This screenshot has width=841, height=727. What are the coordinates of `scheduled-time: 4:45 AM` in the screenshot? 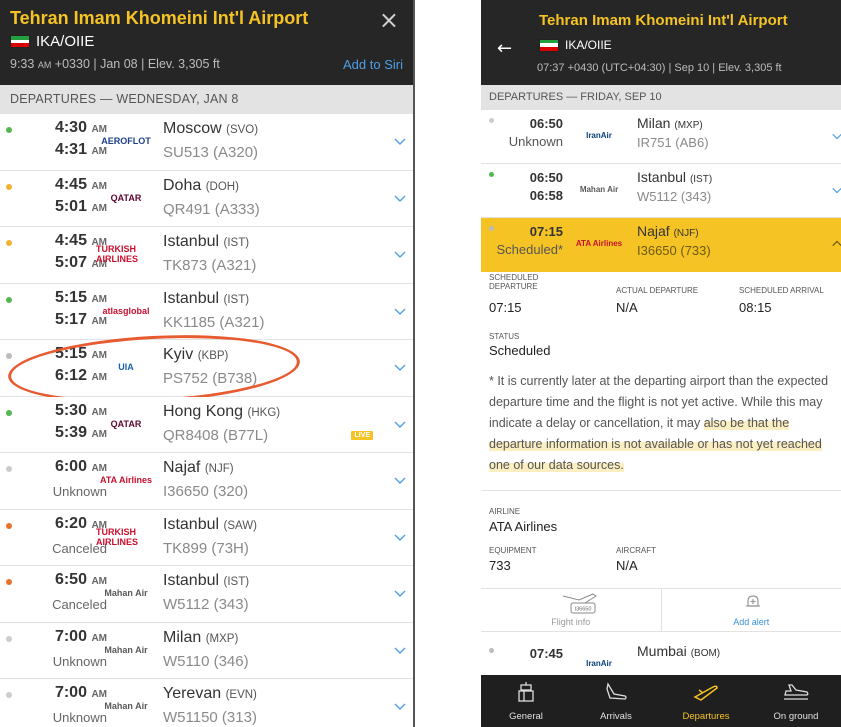 It's located at (80, 240).